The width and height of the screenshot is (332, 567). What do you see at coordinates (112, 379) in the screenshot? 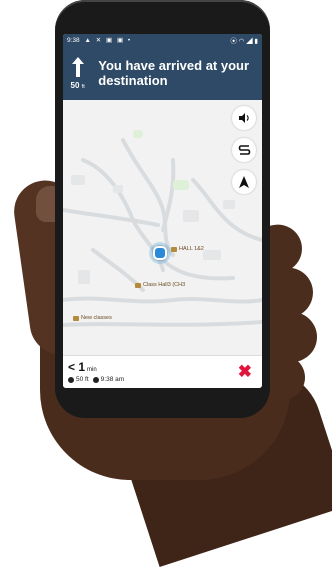
I see `arrival-time: 9:38 am` at bounding box center [112, 379].